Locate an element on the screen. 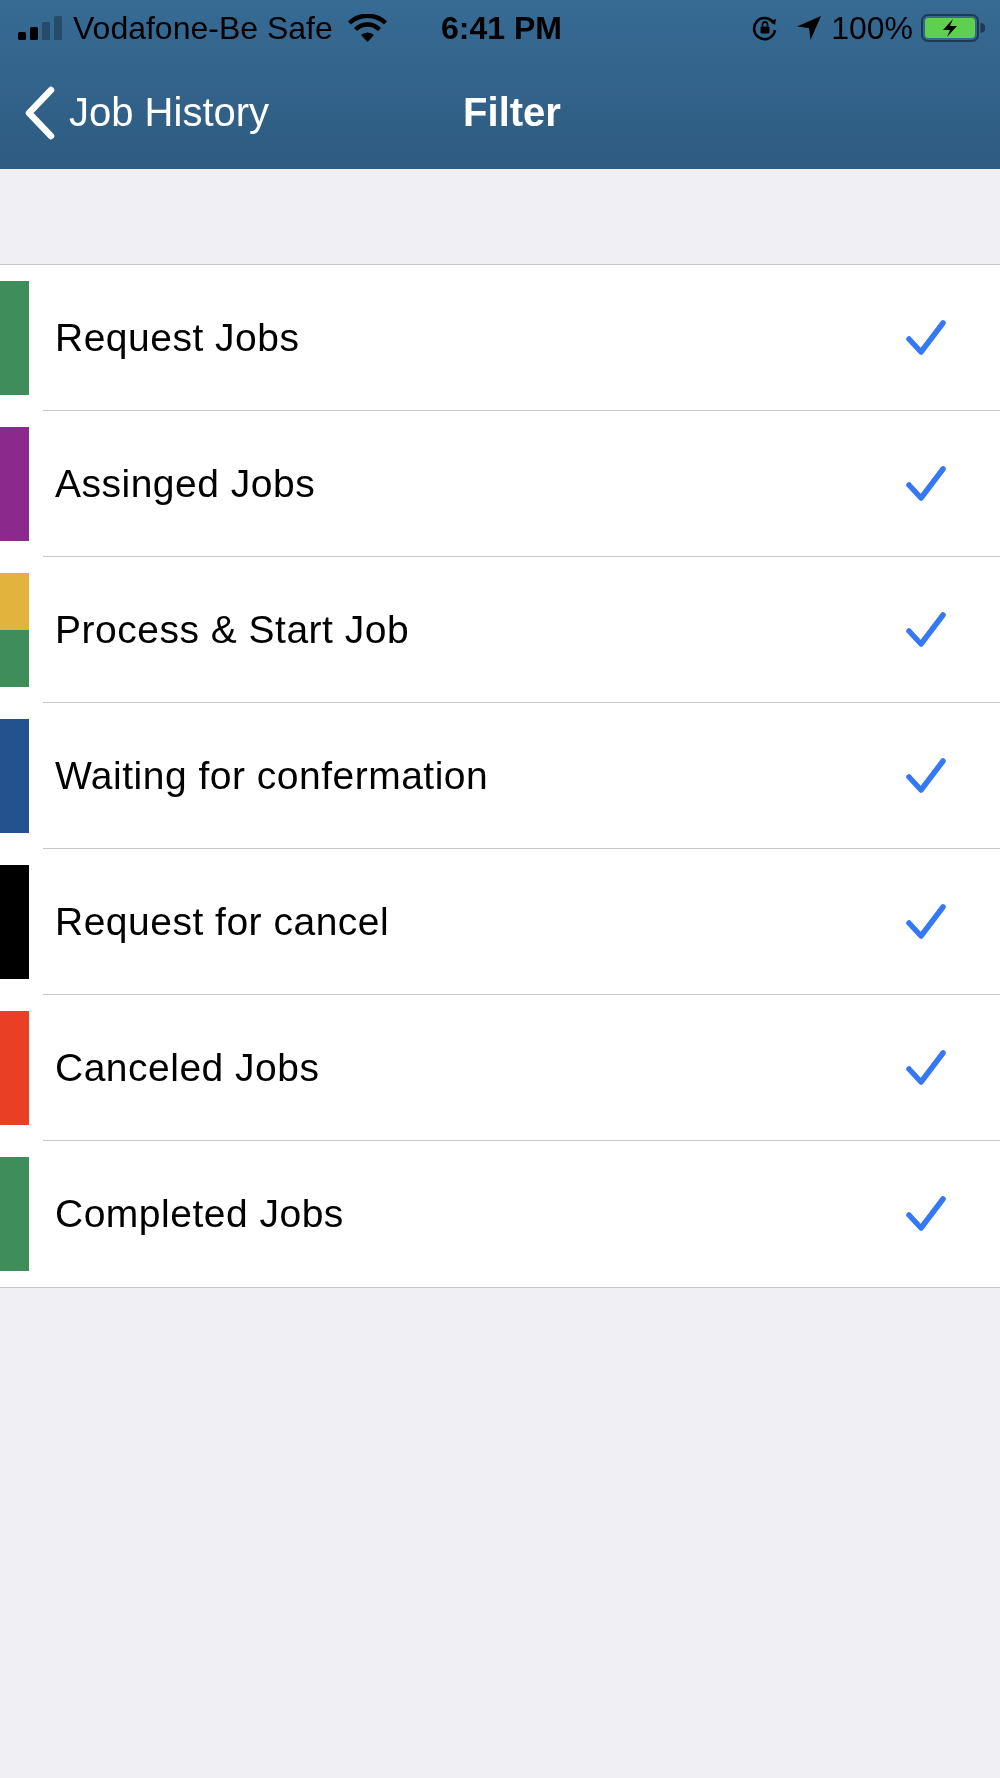  chevron-left-icon is located at coordinates (40, 112).